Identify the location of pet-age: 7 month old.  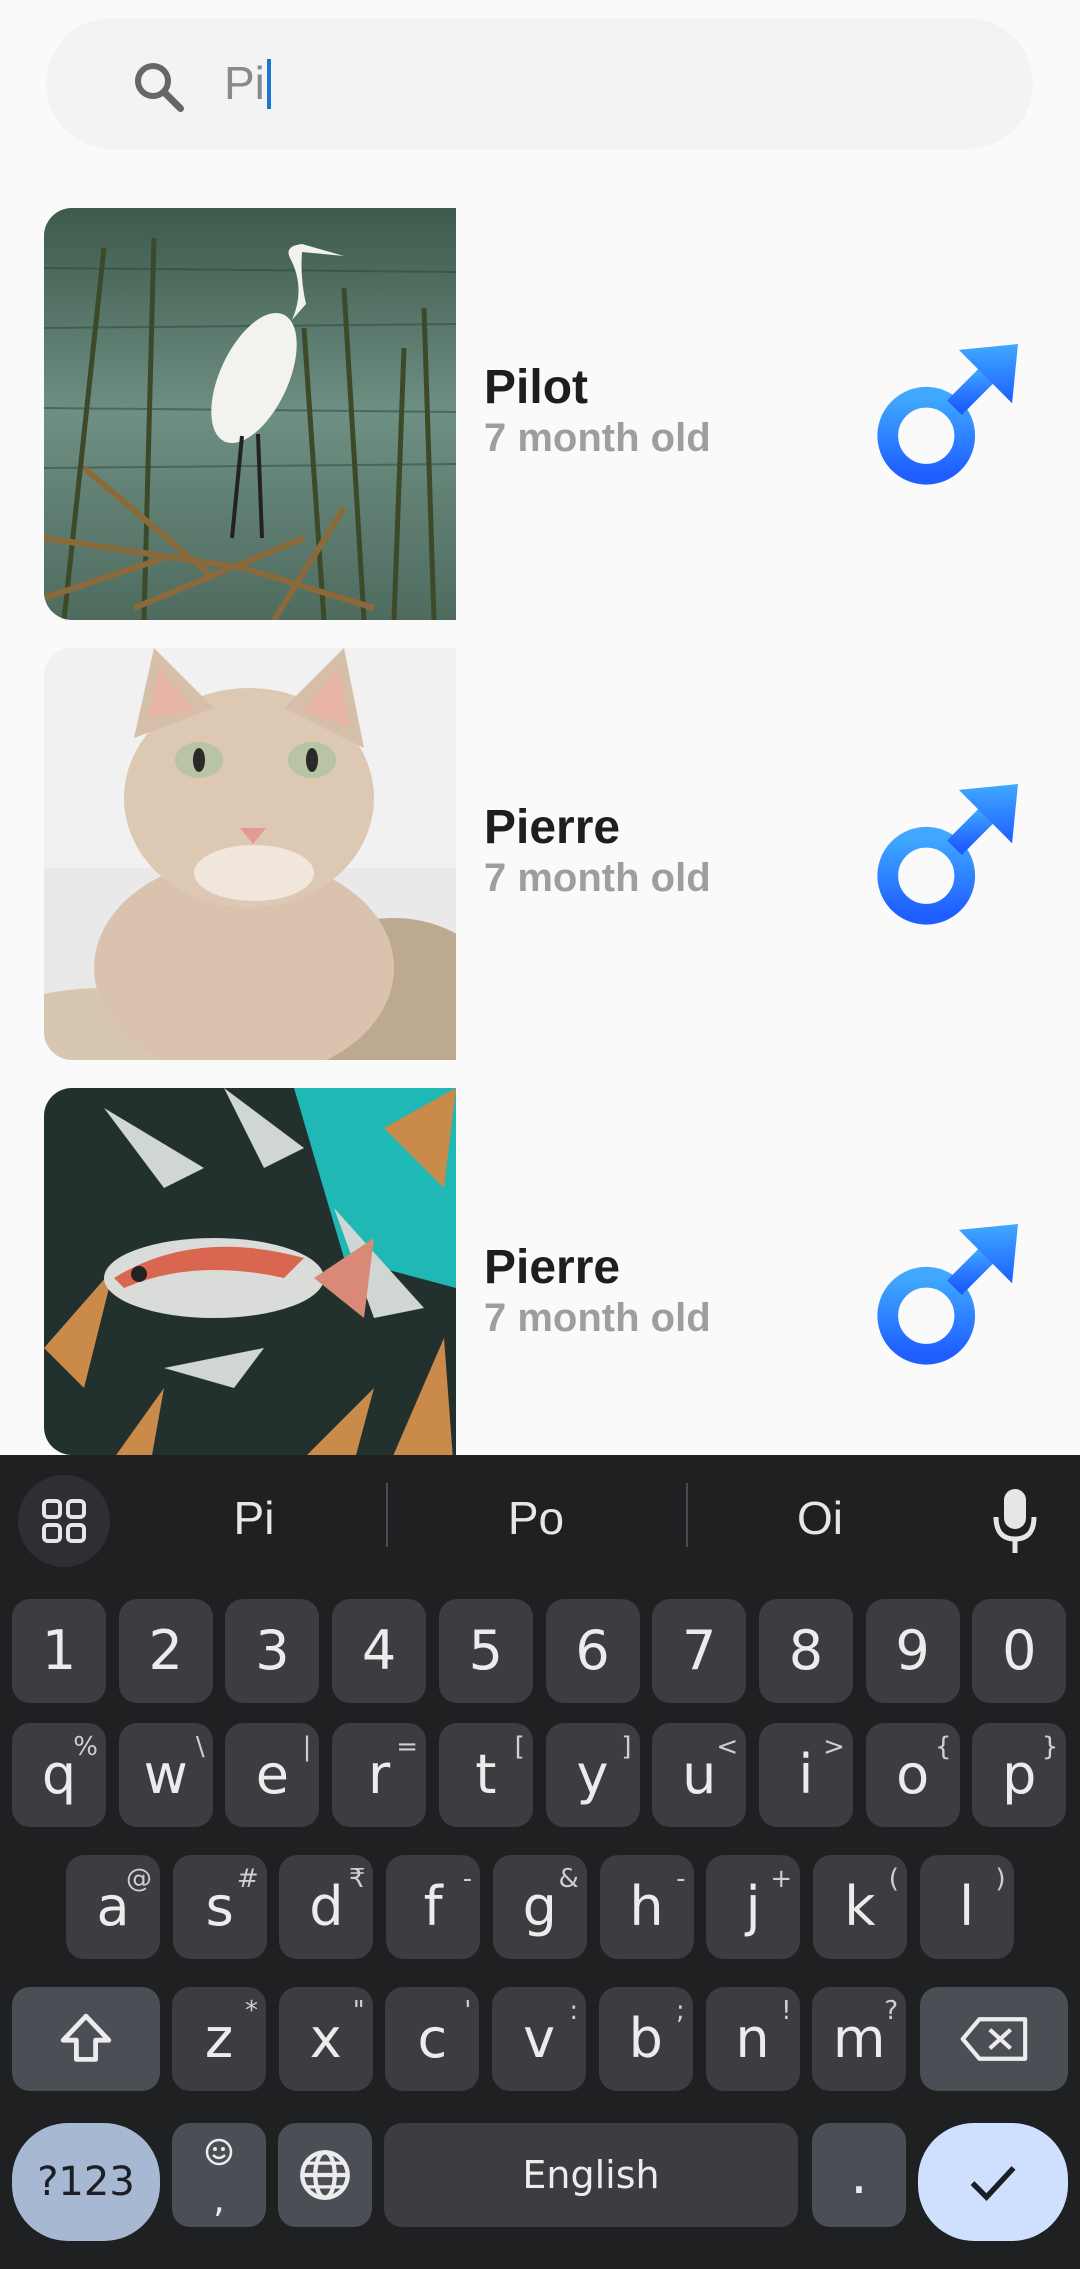
(597, 878).